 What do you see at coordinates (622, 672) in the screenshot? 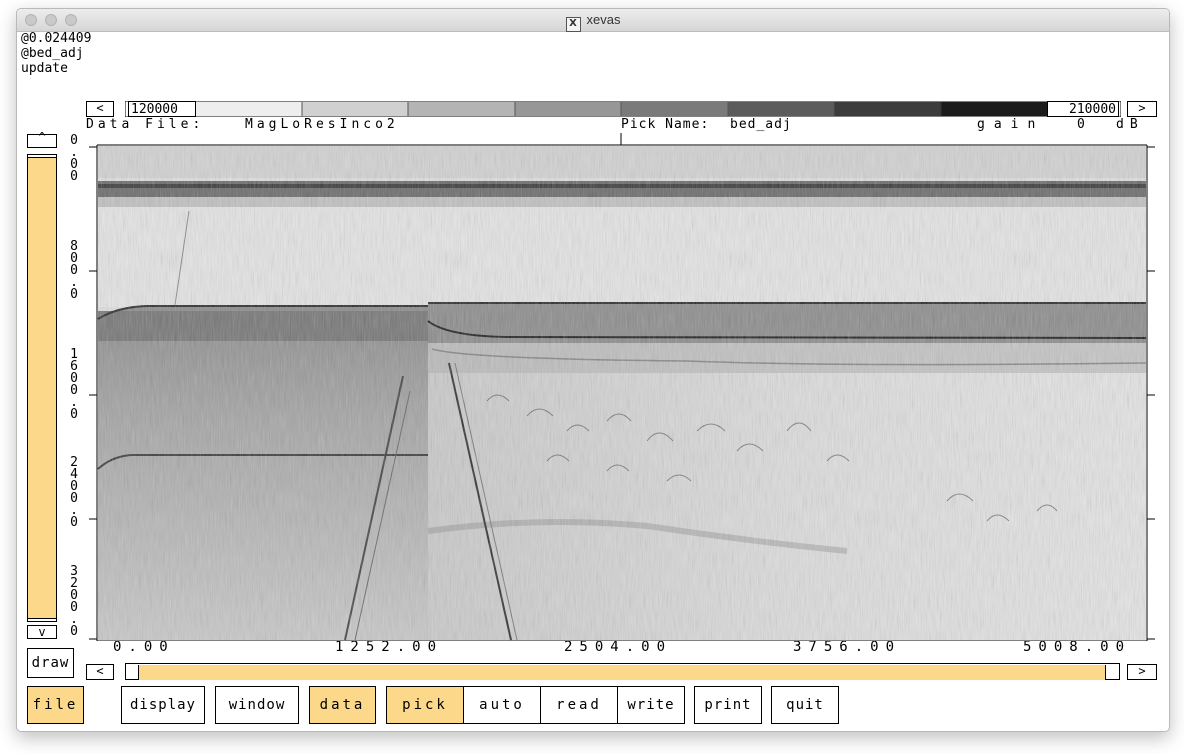
I see `horizontal-scroll-thumb` at bounding box center [622, 672].